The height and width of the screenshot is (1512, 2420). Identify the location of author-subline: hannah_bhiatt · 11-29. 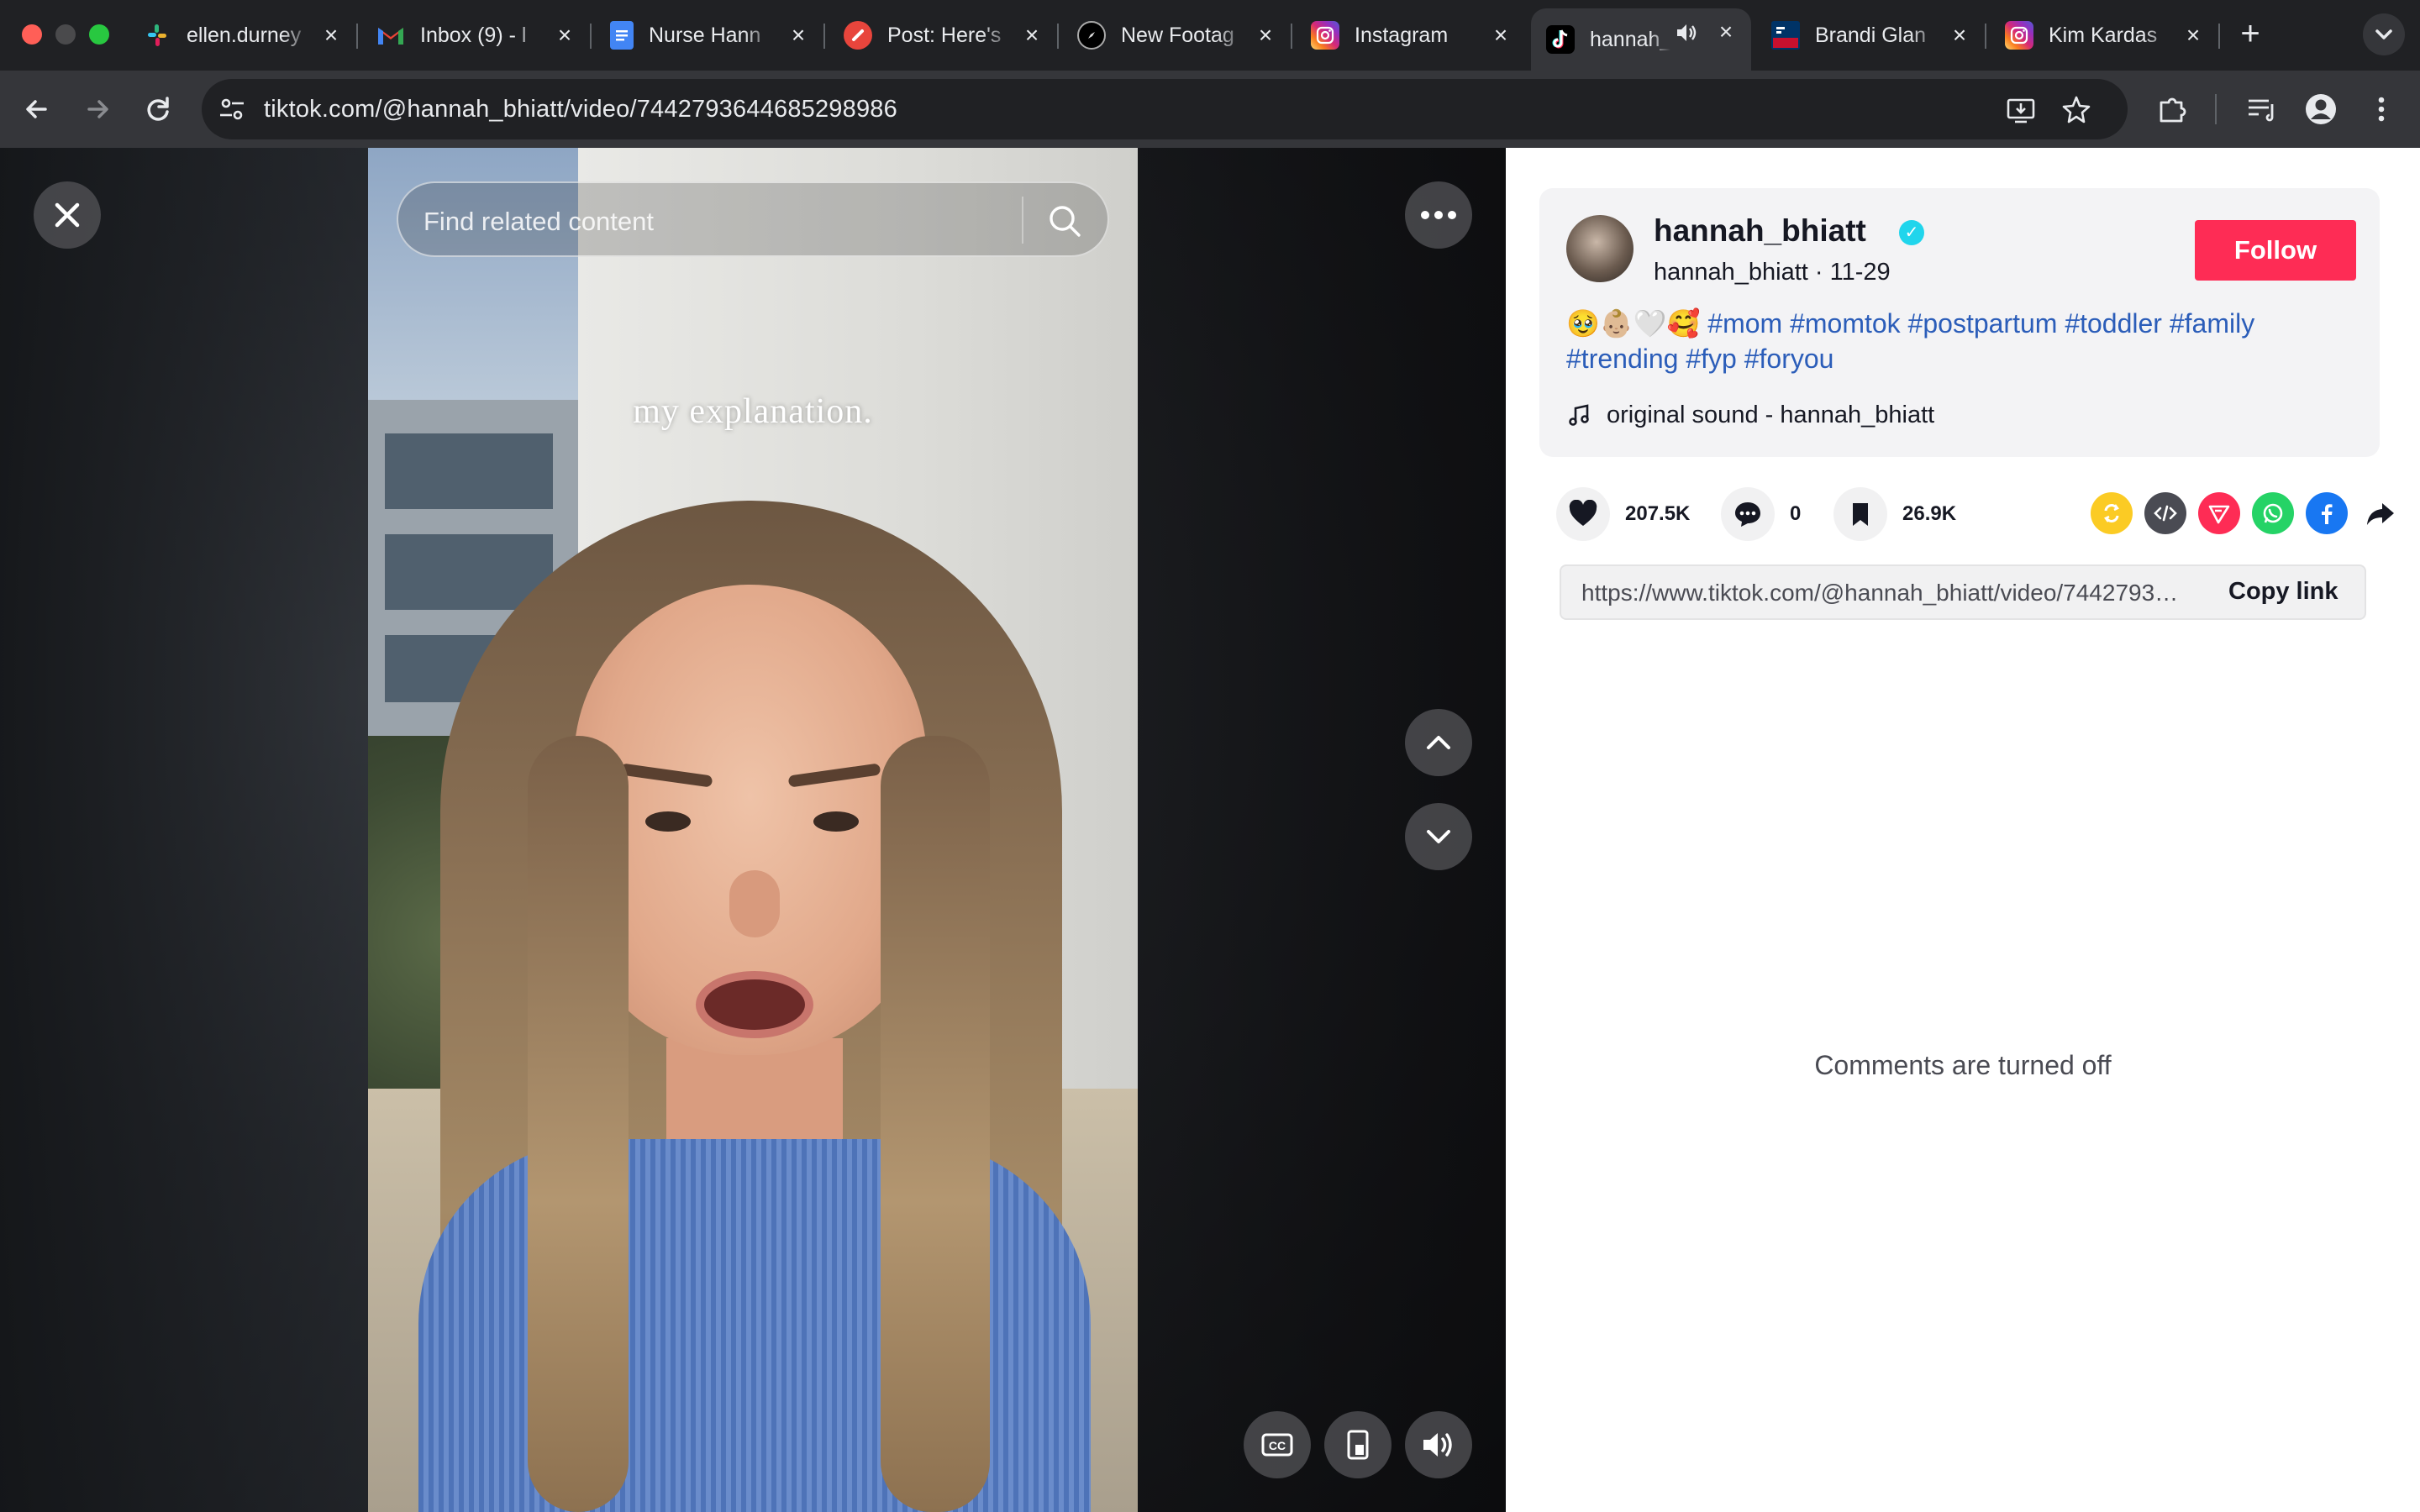
(1772, 272).